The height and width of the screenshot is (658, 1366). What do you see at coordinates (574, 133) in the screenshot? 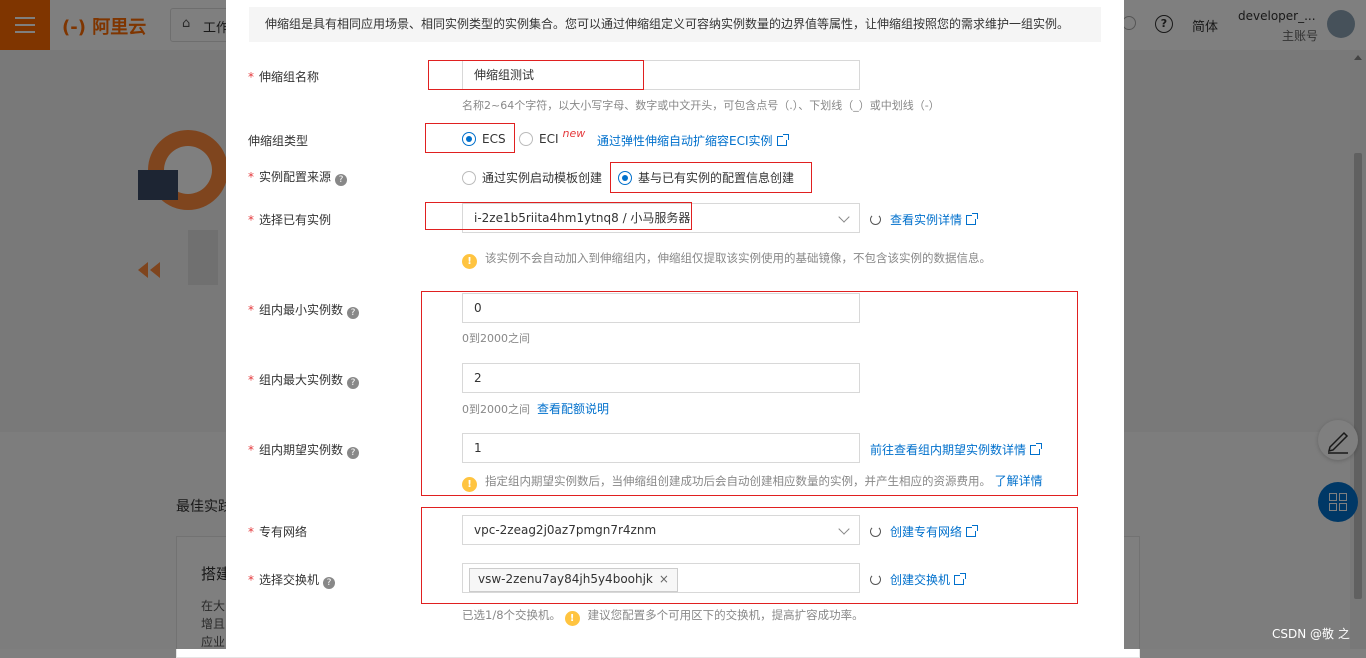
I see `new-badge: new` at bounding box center [574, 133].